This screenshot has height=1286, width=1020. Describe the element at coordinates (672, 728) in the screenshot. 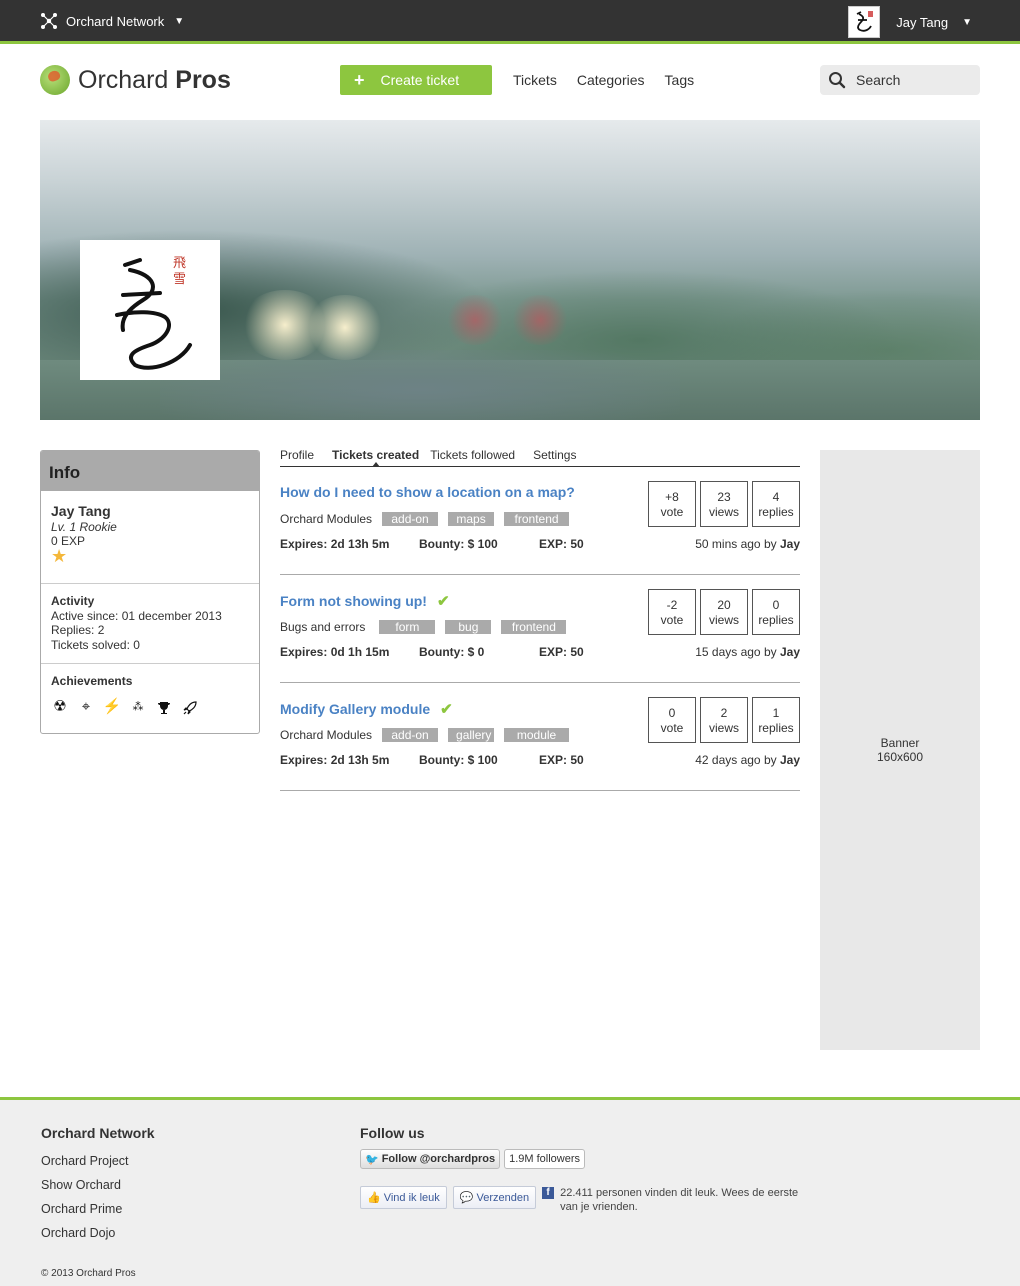

I see `vote-label: vote` at that location.